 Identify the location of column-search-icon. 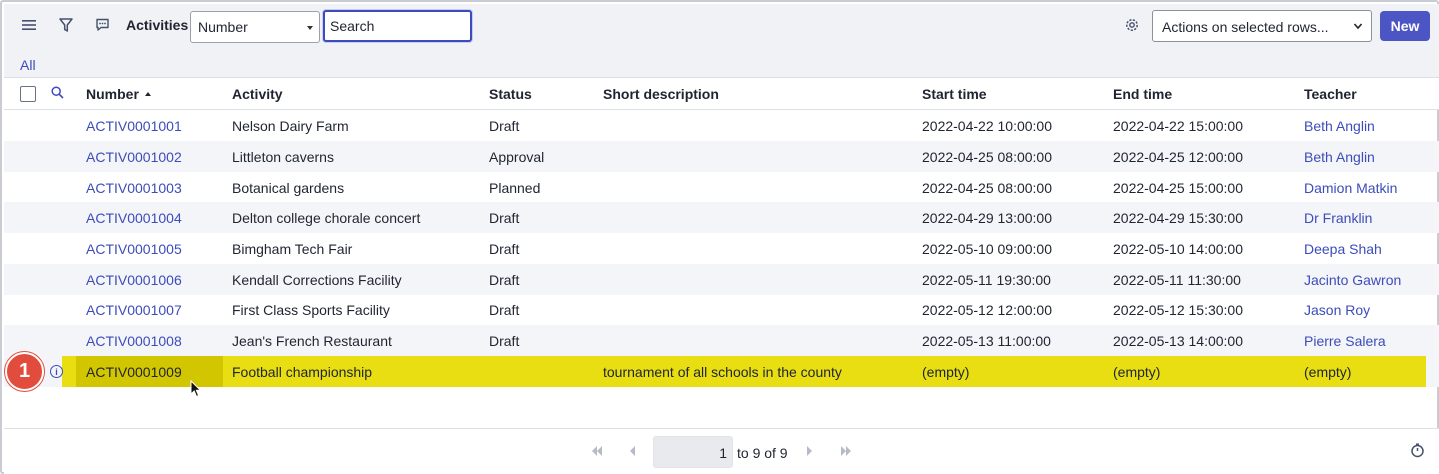
(57, 94).